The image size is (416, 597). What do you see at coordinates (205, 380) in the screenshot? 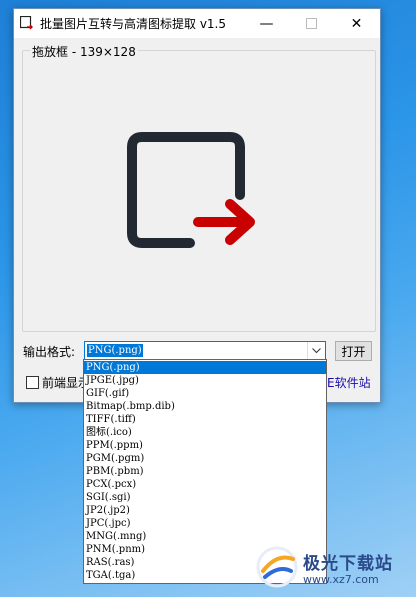
I see `format-option: JPGE(.jpg)` at bounding box center [205, 380].